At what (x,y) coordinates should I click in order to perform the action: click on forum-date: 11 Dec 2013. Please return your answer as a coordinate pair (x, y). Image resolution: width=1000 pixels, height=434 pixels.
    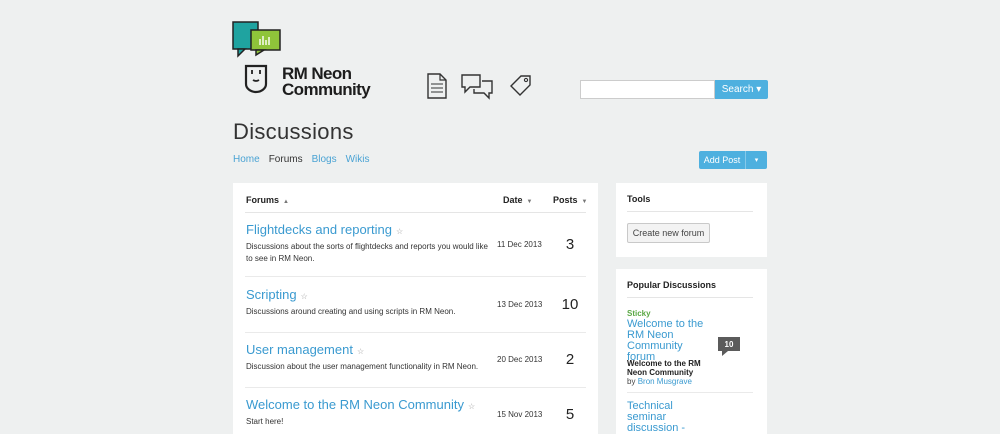
    Looking at the image, I should click on (519, 244).